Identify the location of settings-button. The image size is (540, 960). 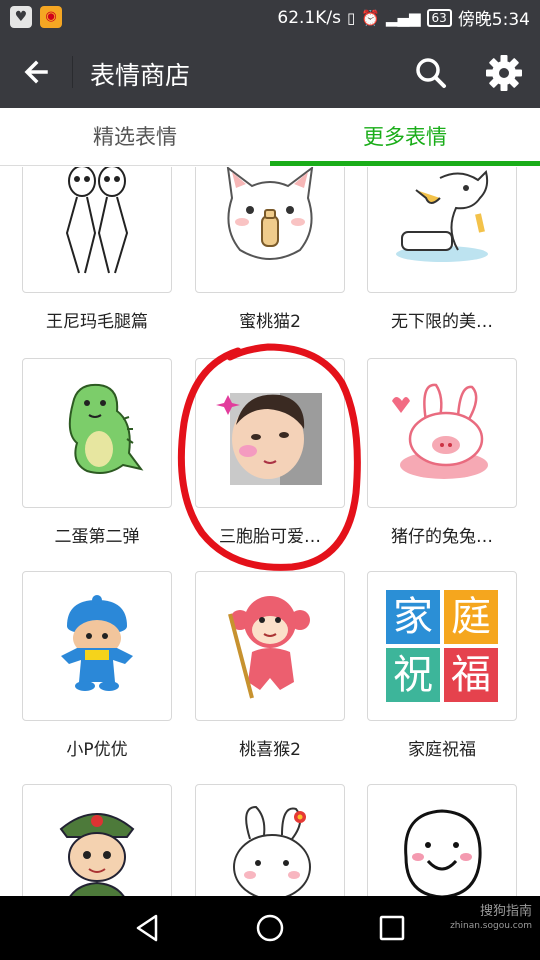
(504, 73).